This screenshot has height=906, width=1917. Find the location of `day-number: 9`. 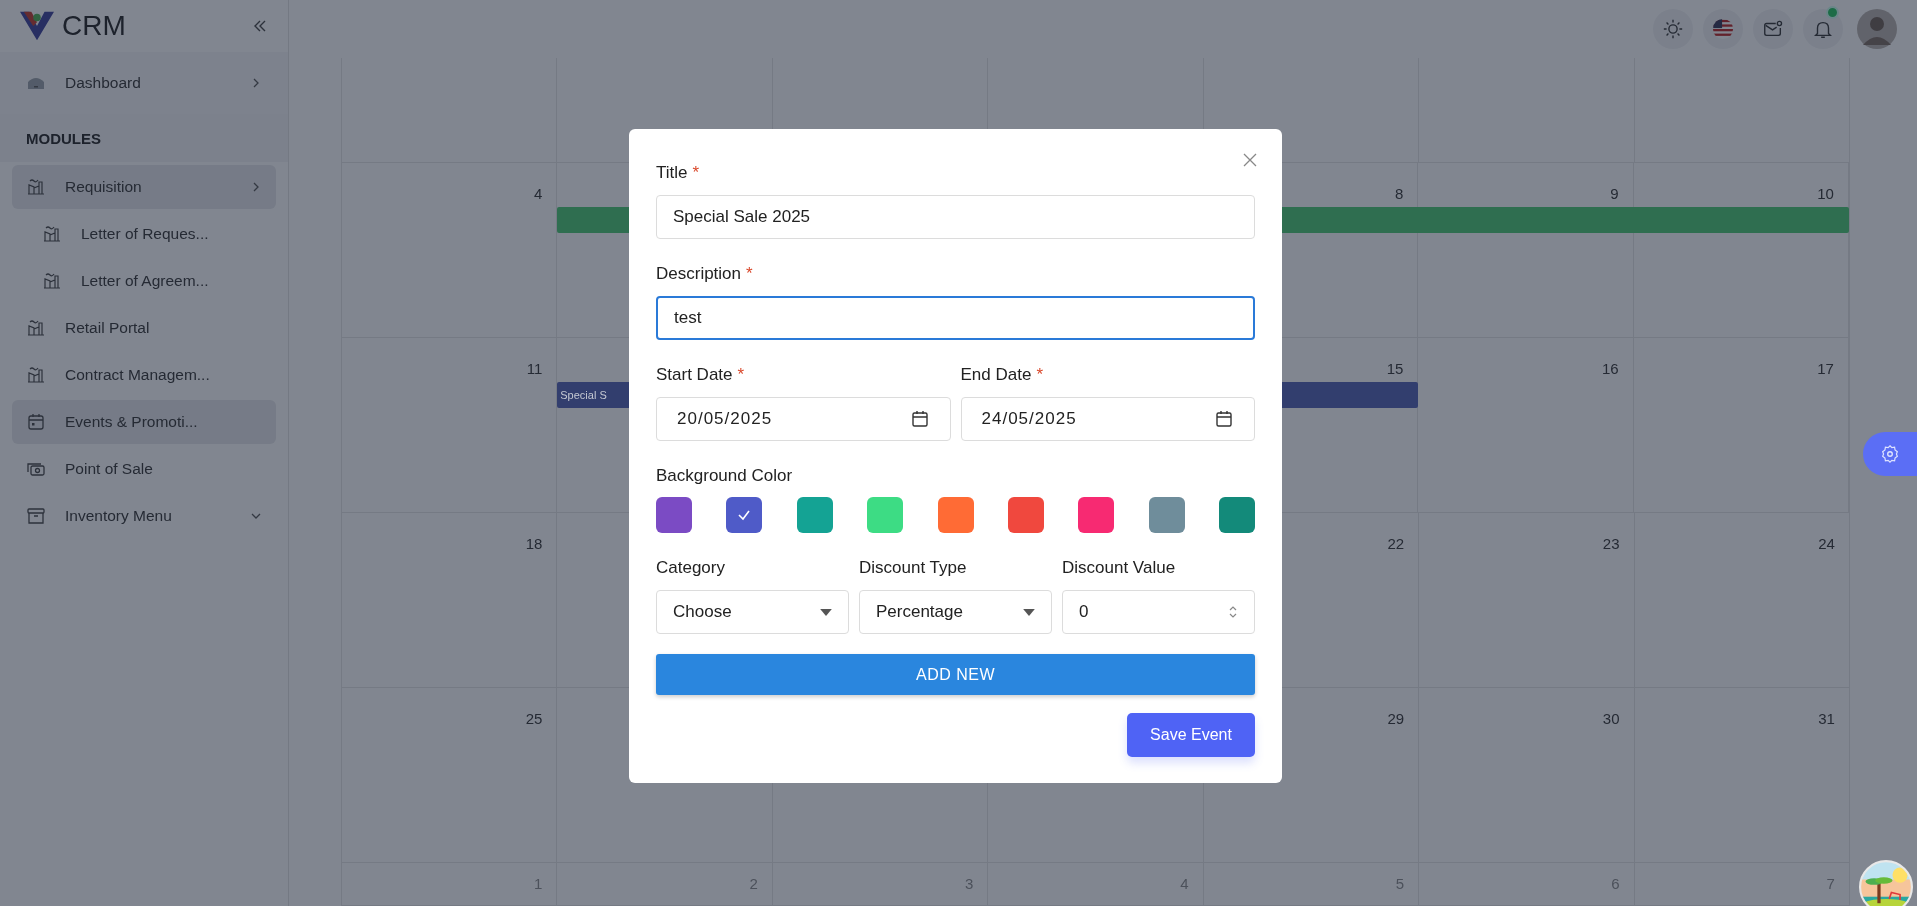

day-number: 9 is located at coordinates (1614, 193).